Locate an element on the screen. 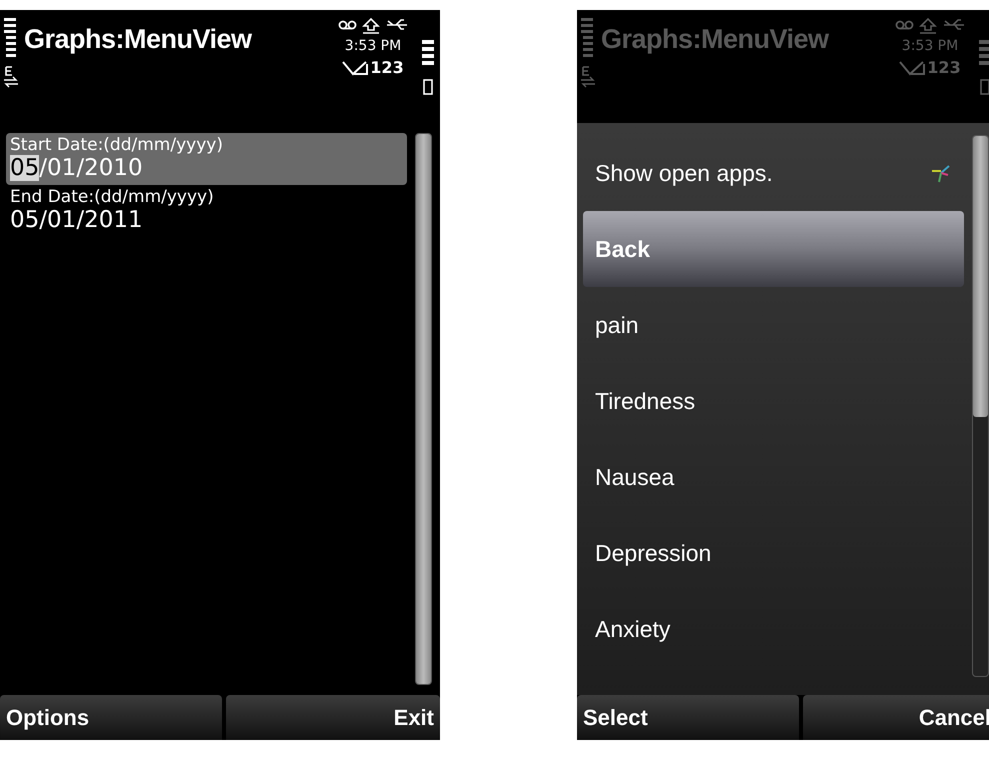 This screenshot has width=989, height=765. menu-item: Tiredness is located at coordinates (773, 401).